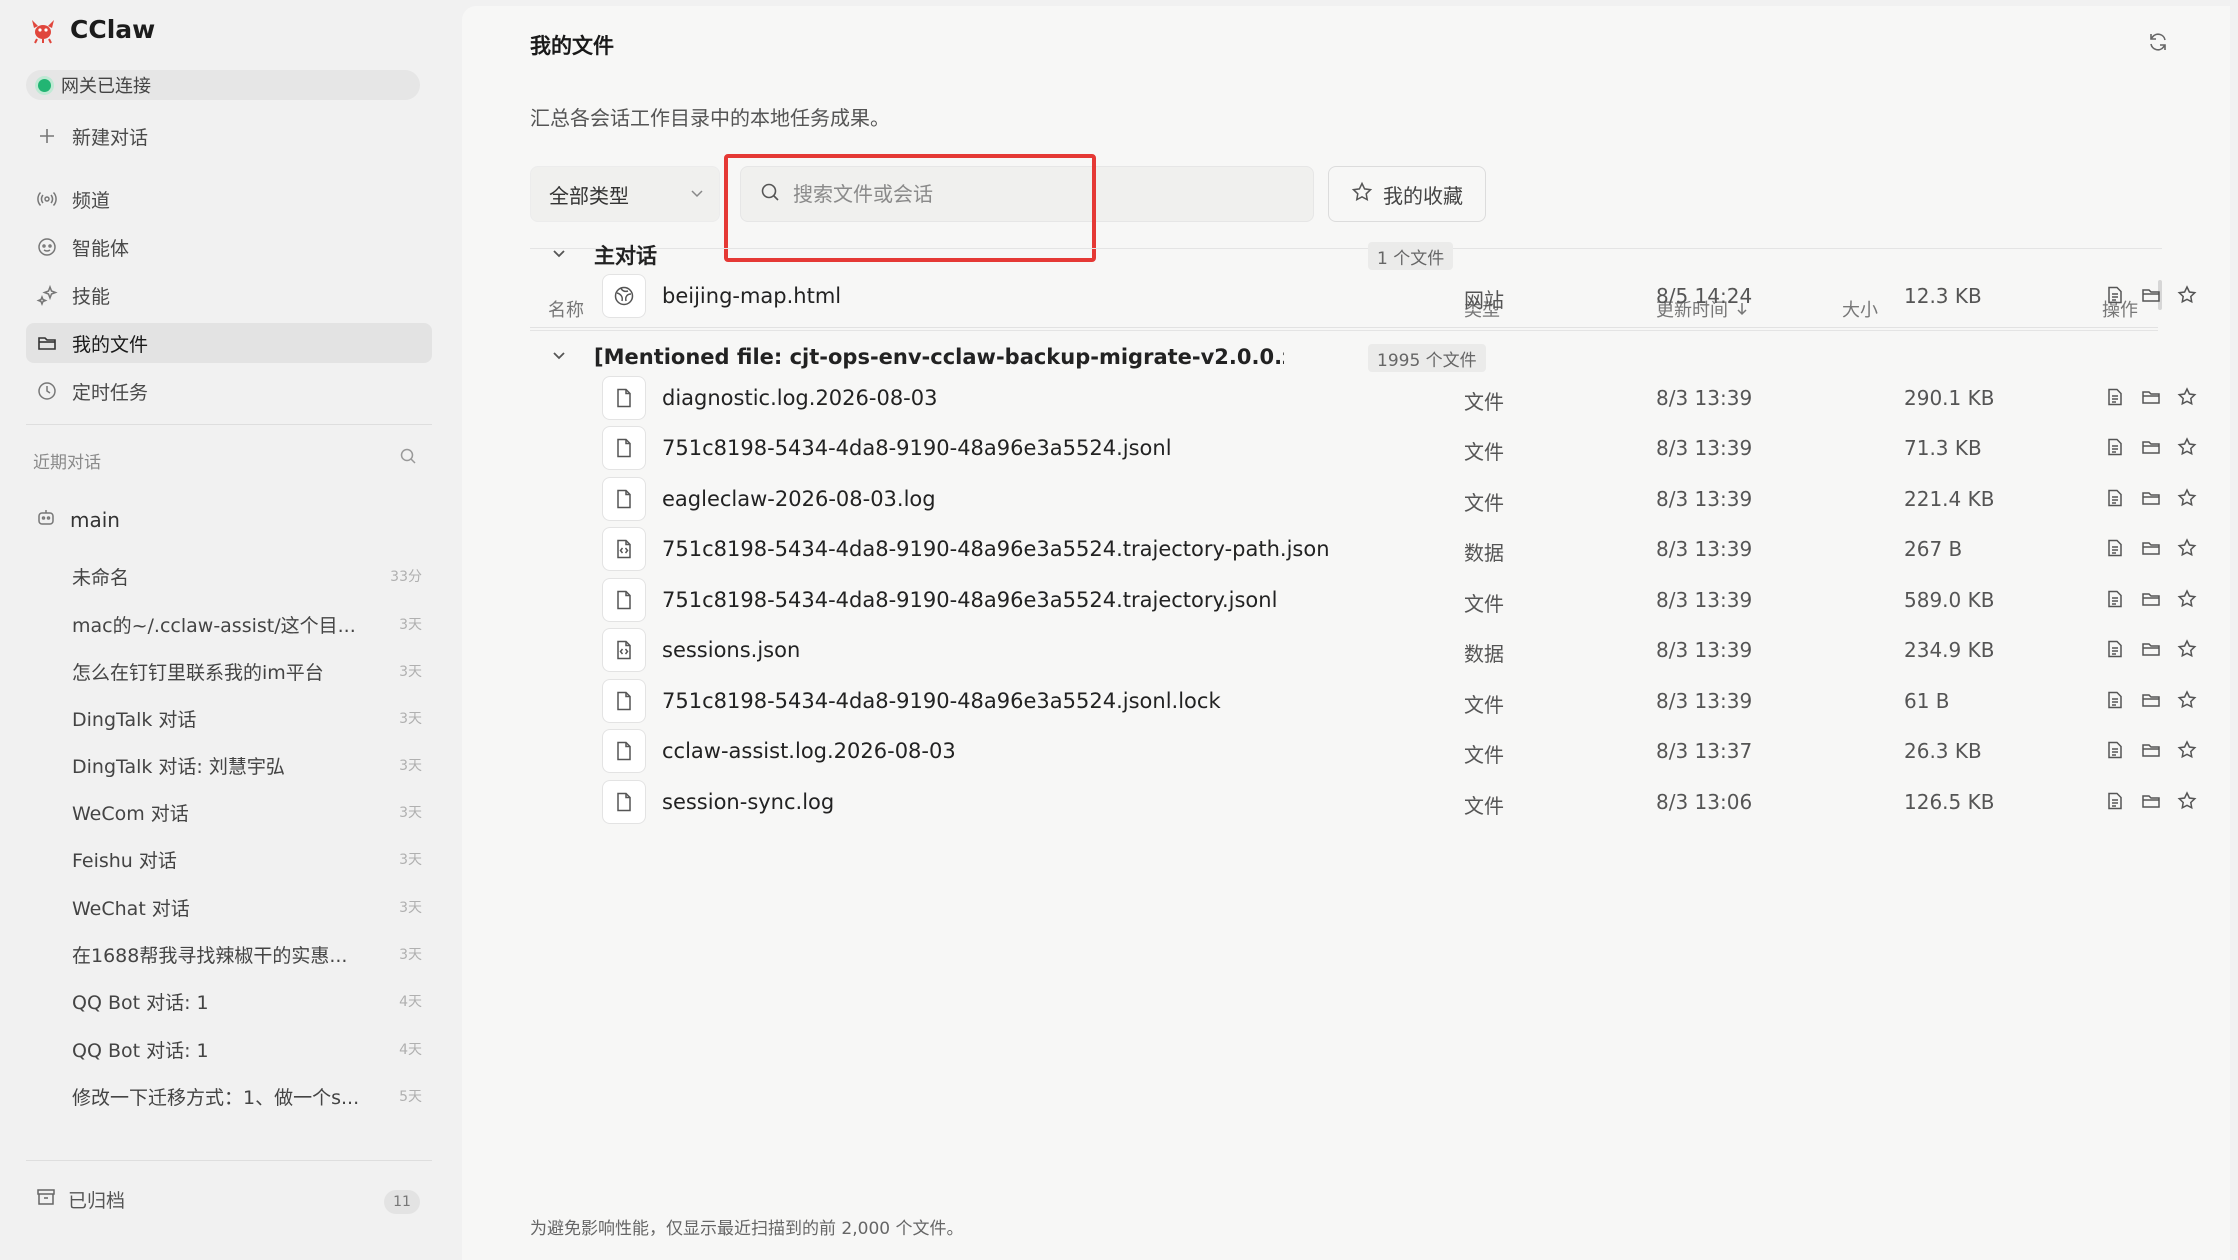 The width and height of the screenshot is (2238, 1260). What do you see at coordinates (1363, 296) in the screenshot?
I see `table-row: beijing-map.html 网站 8/5 14:24 12.3 KB` at bounding box center [1363, 296].